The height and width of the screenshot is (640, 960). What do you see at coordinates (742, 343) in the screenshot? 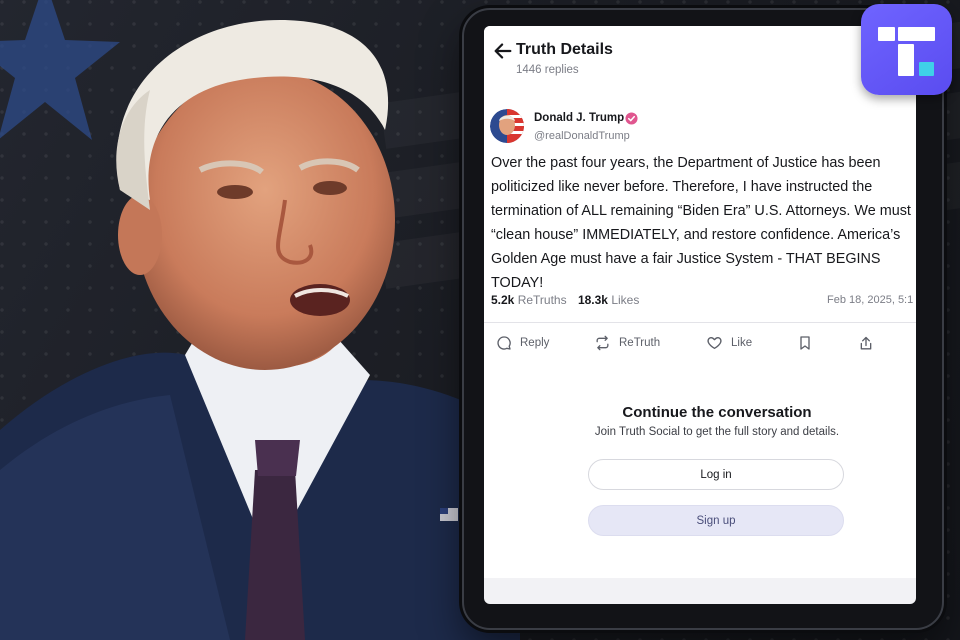
I see `like-label: Like` at bounding box center [742, 343].